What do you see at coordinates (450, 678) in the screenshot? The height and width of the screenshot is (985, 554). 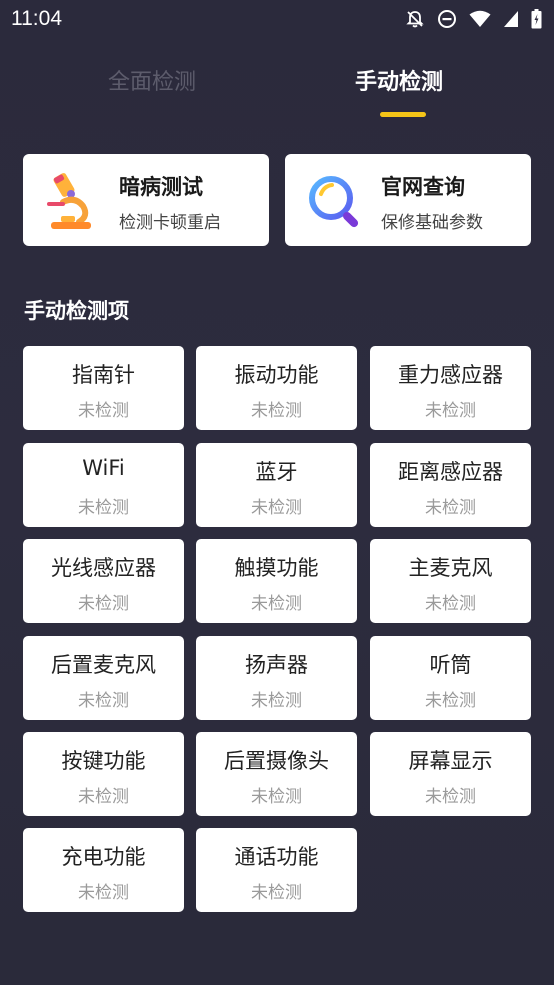 I see `check-item-earpiece: 听筒 未检测` at bounding box center [450, 678].